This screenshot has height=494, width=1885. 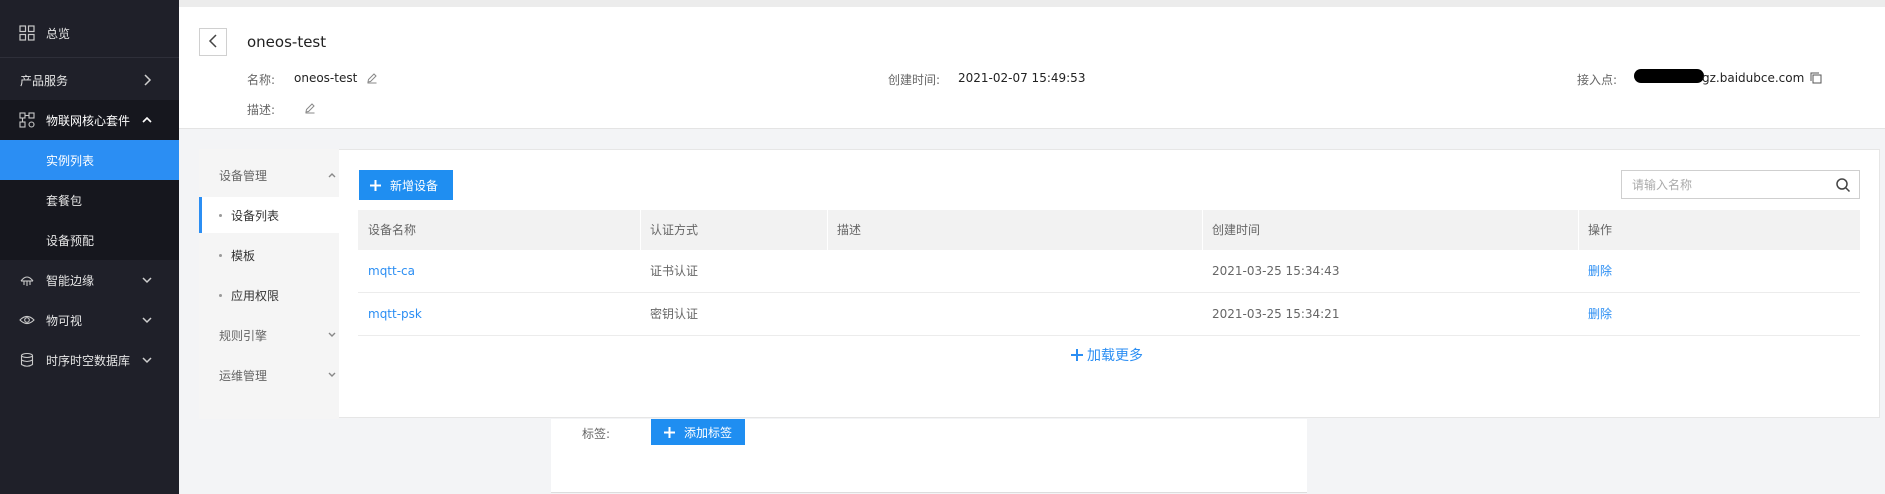 What do you see at coordinates (285, 295) in the screenshot?
I see `subnav-app-permissions: 应用权限` at bounding box center [285, 295].